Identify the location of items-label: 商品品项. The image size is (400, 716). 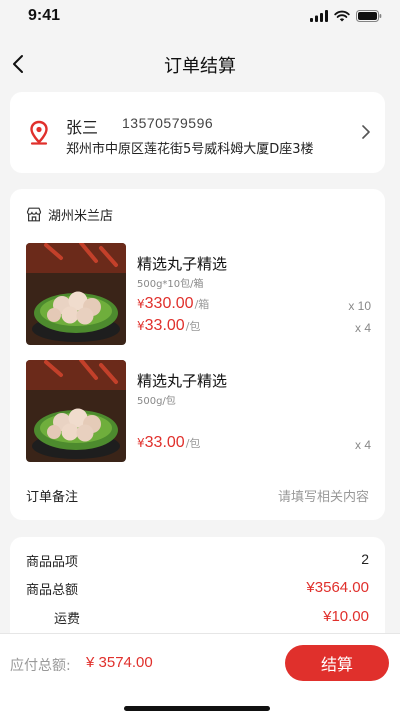
(52, 562).